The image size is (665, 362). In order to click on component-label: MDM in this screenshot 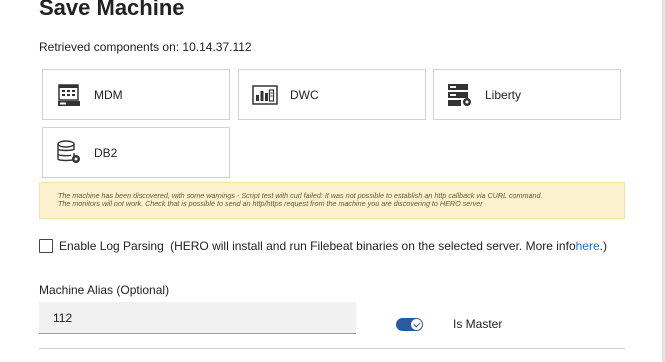, I will do `click(108, 94)`.